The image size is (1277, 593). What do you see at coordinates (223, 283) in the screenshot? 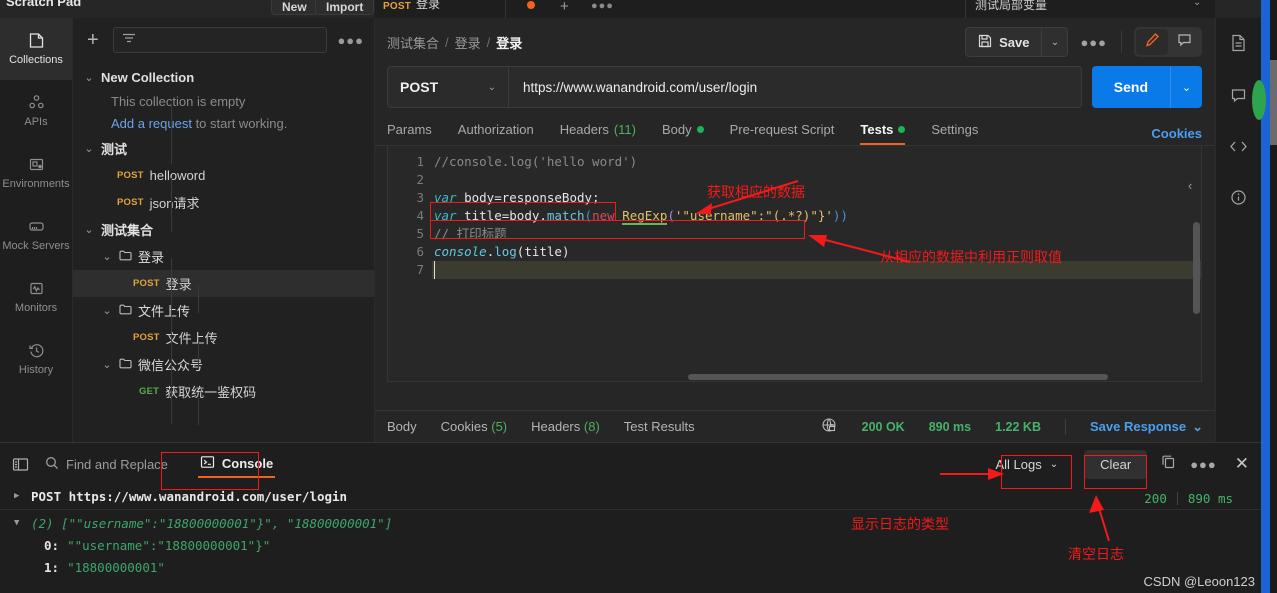
I see `request-denglu: POST 登录` at bounding box center [223, 283].